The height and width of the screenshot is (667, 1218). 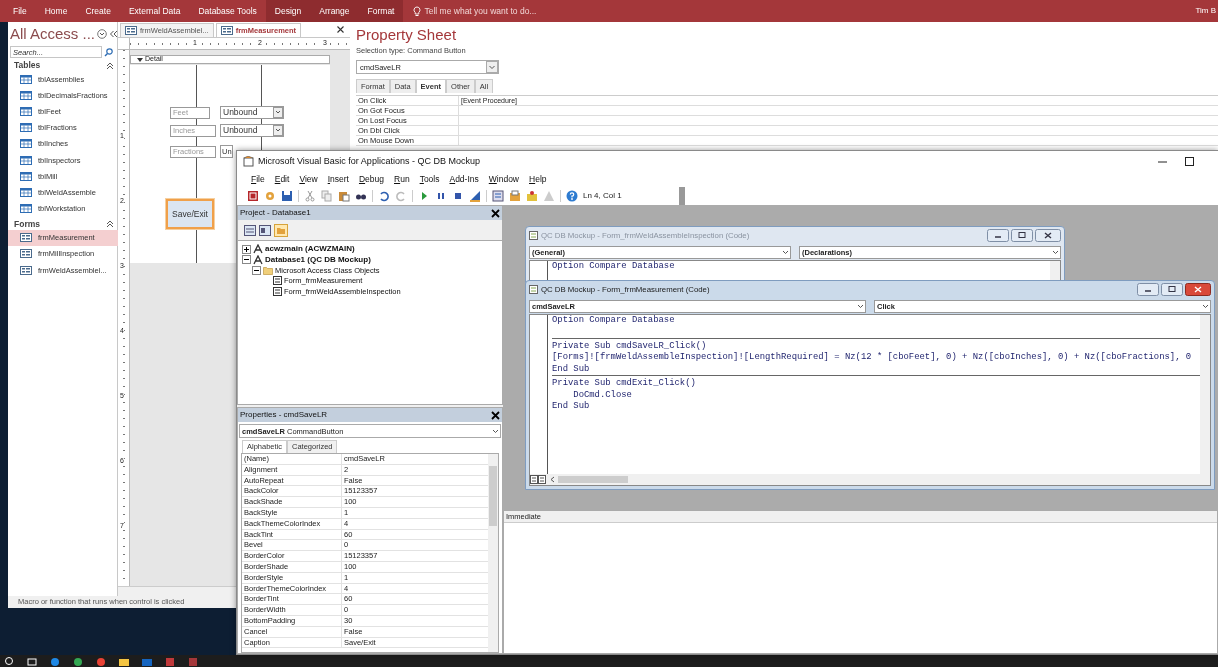 What do you see at coordinates (384, 196) in the screenshot?
I see `undo-icon` at bounding box center [384, 196].